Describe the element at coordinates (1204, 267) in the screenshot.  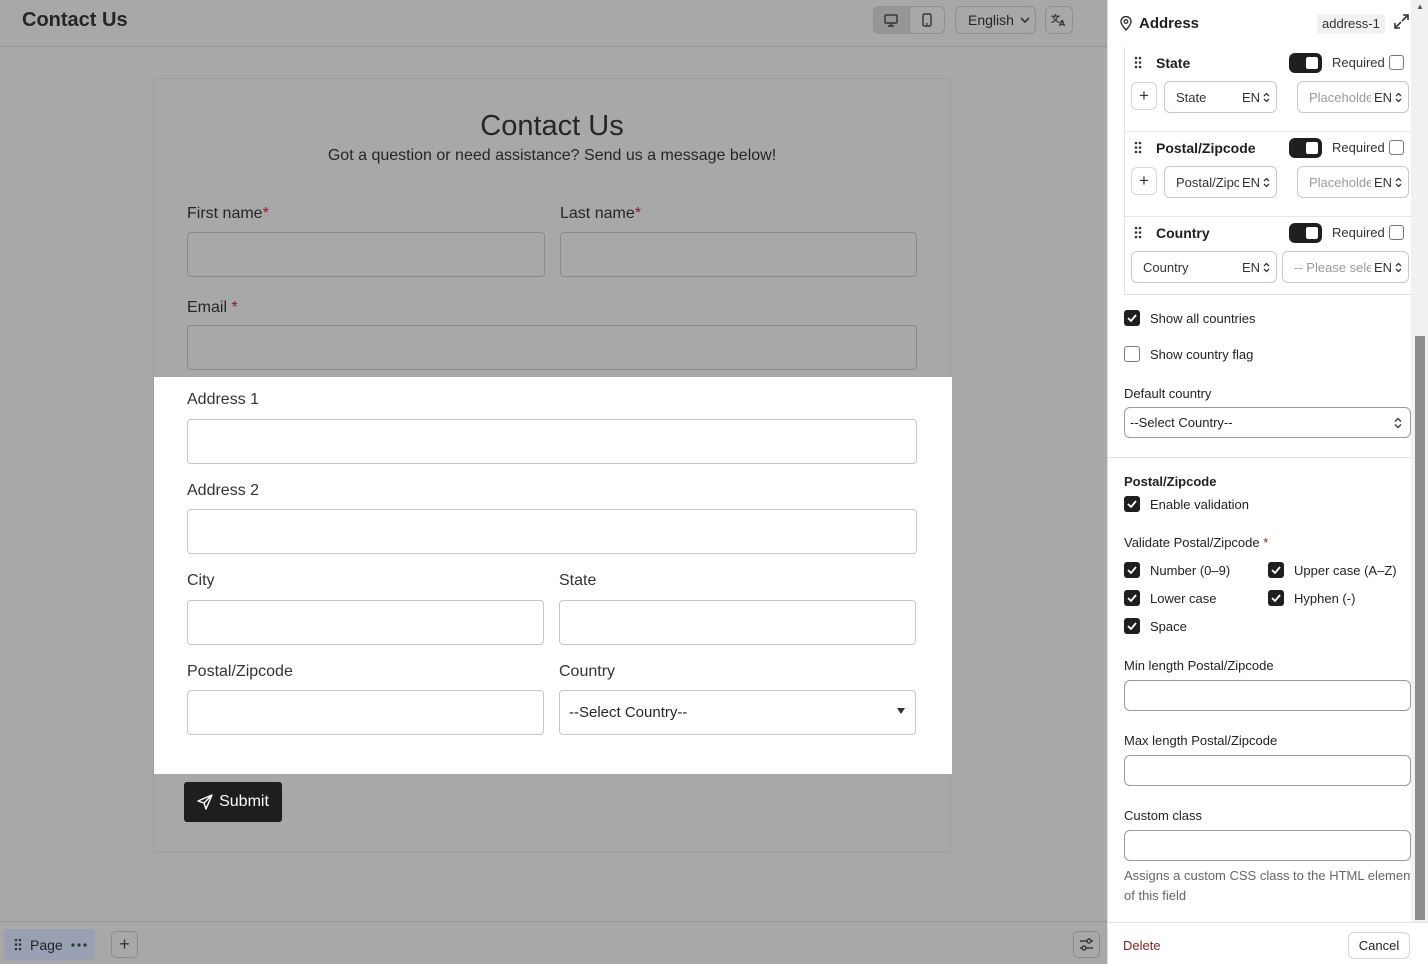
I see `label-input: Country EN` at that location.